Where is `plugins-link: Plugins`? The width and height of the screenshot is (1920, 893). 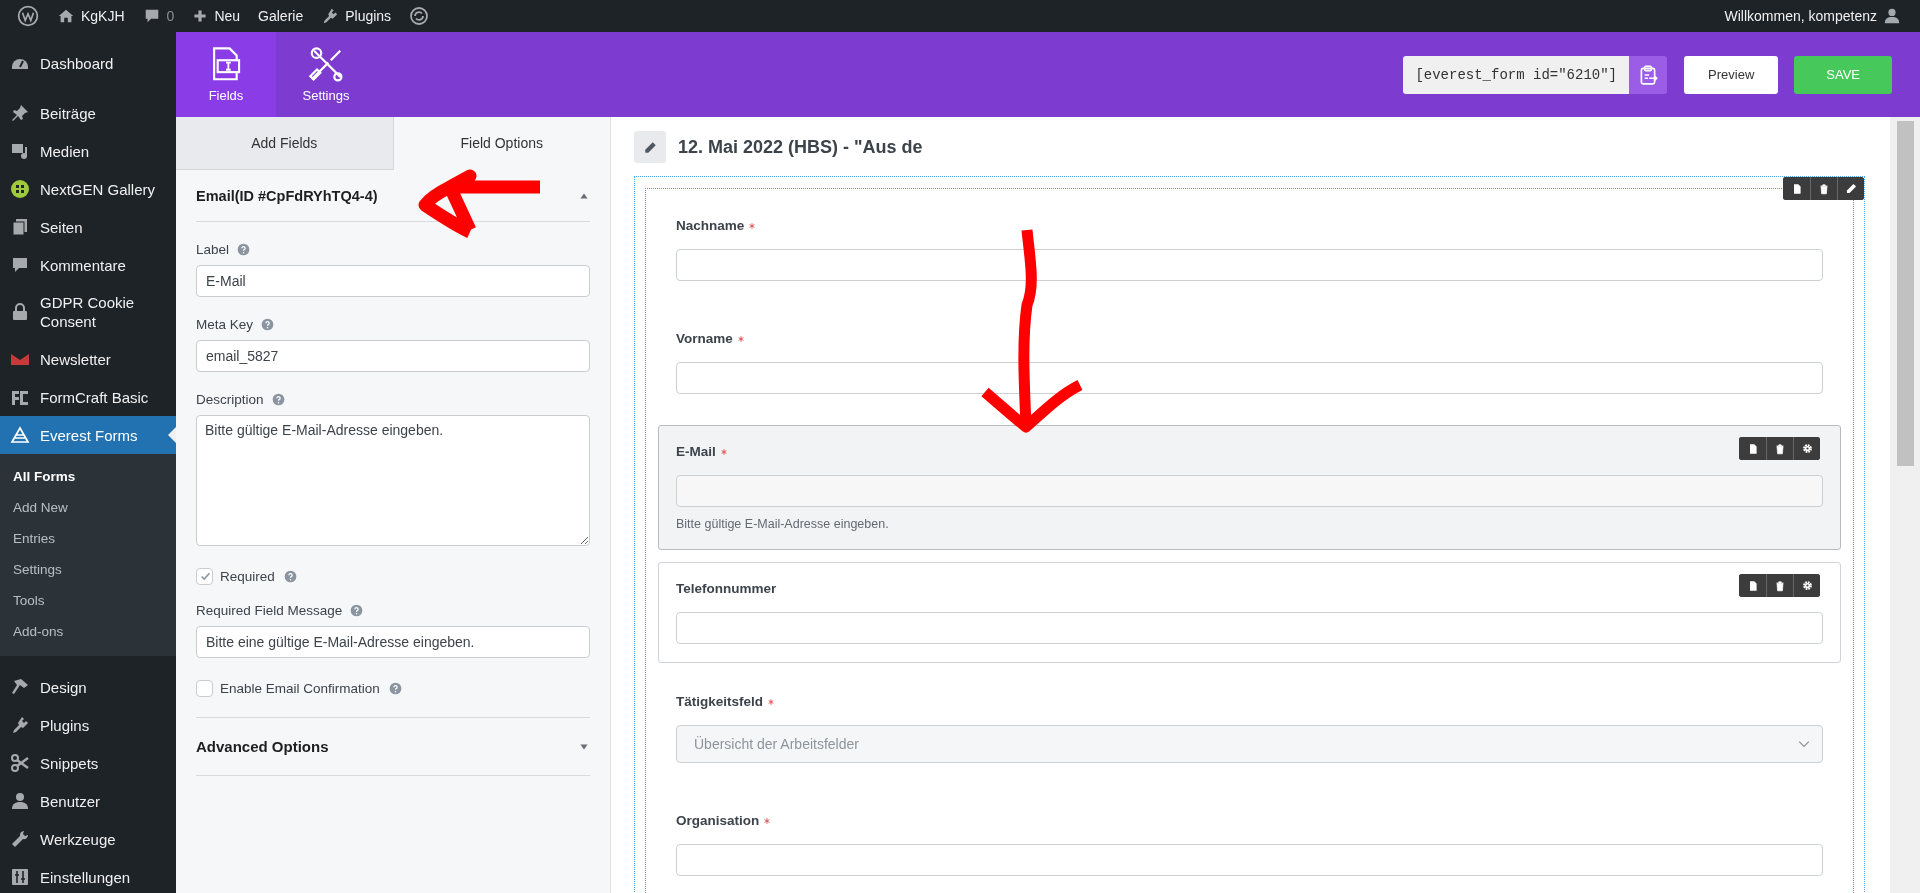
plugins-link: Plugins is located at coordinates (368, 16).